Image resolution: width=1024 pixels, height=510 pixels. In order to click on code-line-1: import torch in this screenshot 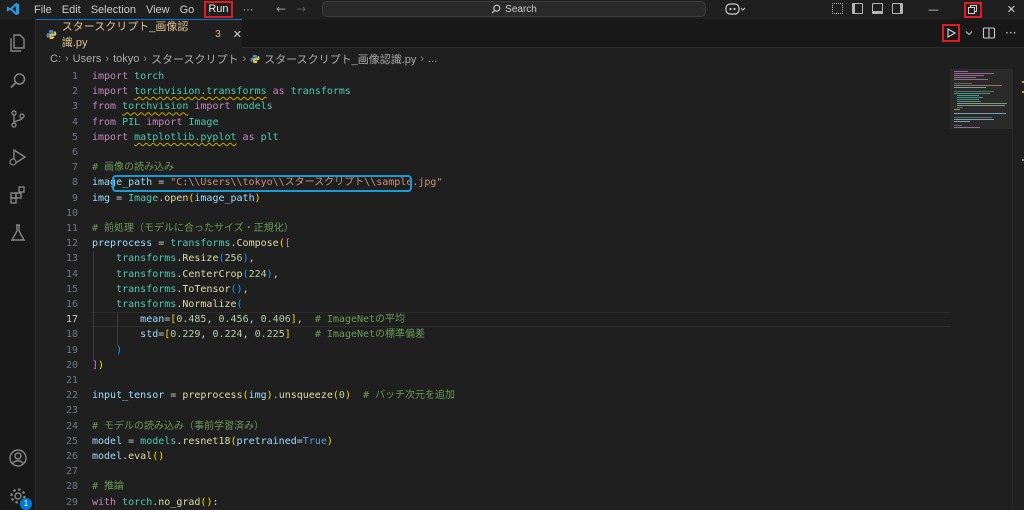, I will do `click(128, 76)`.